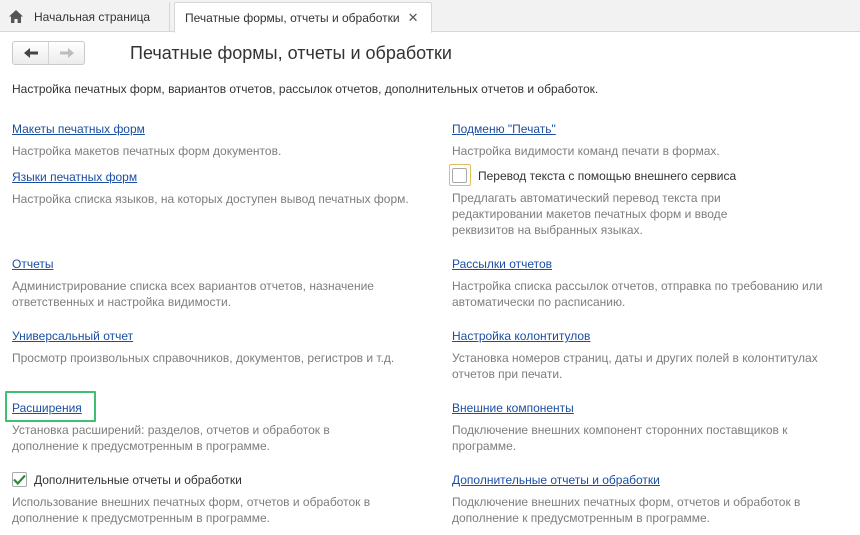  Describe the element at coordinates (47, 408) in the screenshot. I see `extensions-link: Расширения` at that location.